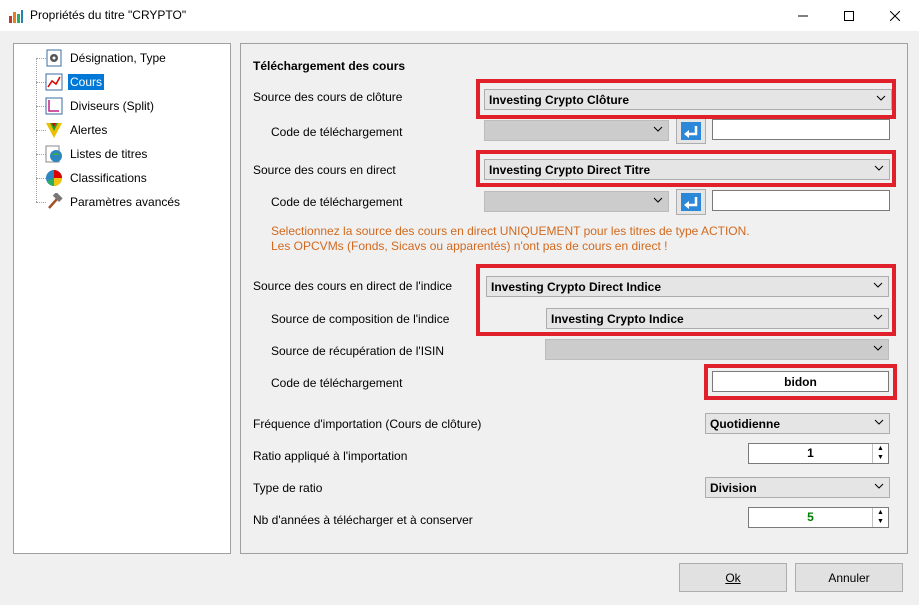 The height and width of the screenshot is (605, 919). What do you see at coordinates (54, 58) in the screenshot?
I see `gear-doc-icon` at bounding box center [54, 58].